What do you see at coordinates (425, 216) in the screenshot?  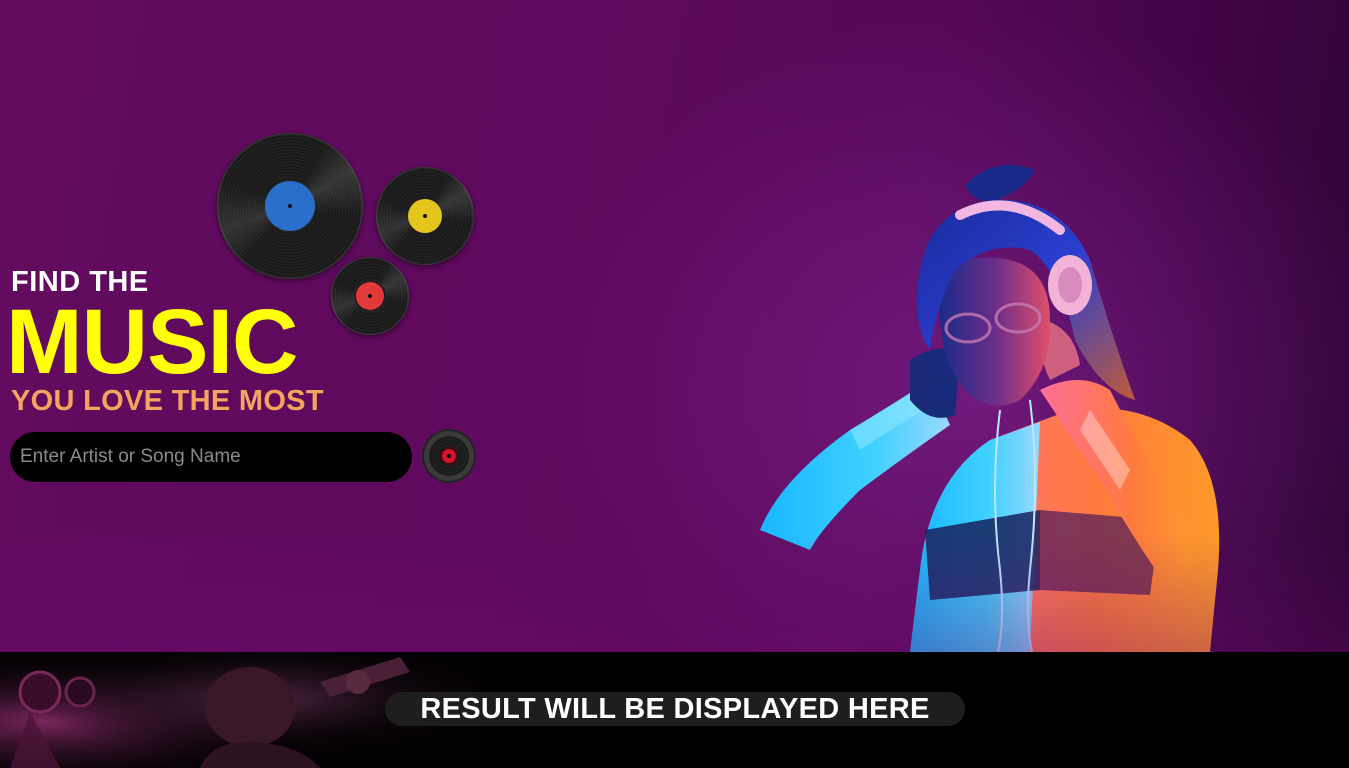 I see `vinyl-record-yellow-icon` at bounding box center [425, 216].